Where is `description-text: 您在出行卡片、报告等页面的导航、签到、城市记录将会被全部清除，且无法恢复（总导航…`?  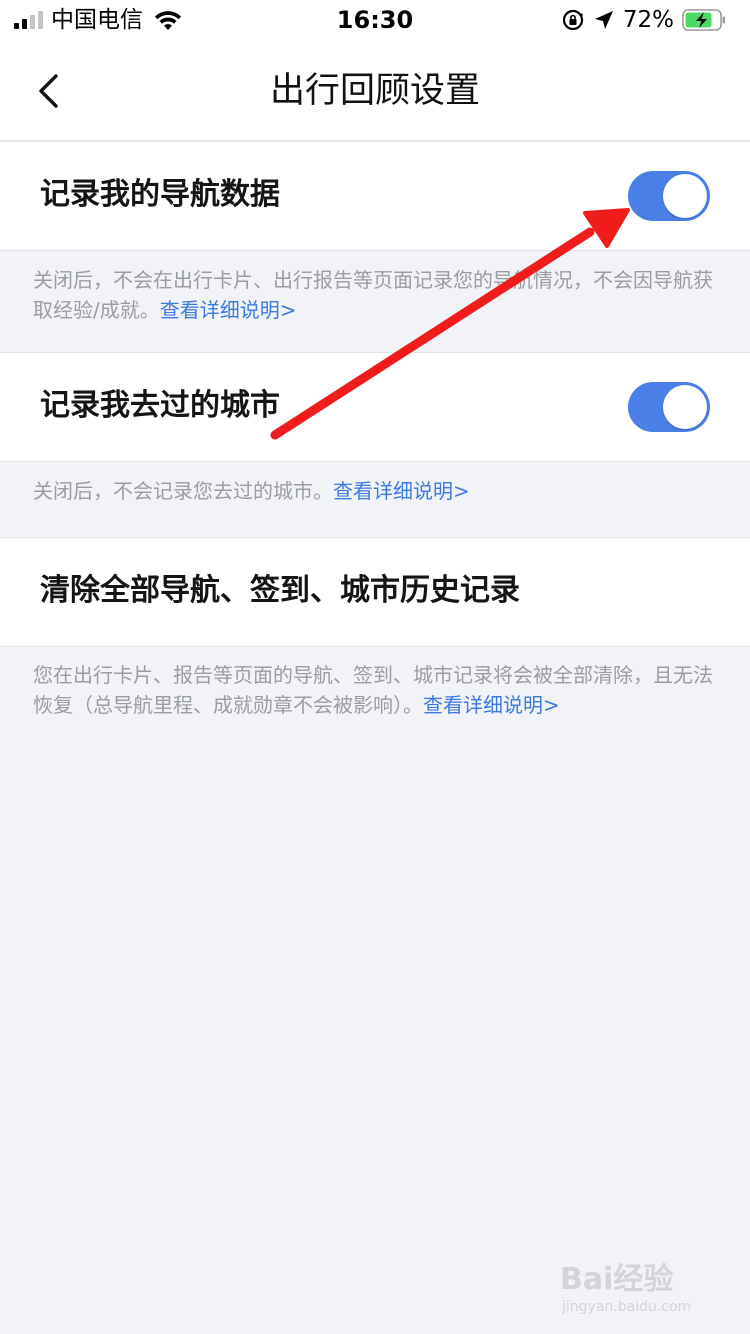
description-text: 您在出行卡片、报告等页面的导航、签到、城市记录将会被全部清除，且无法恢复（总导航… is located at coordinates (373, 690).